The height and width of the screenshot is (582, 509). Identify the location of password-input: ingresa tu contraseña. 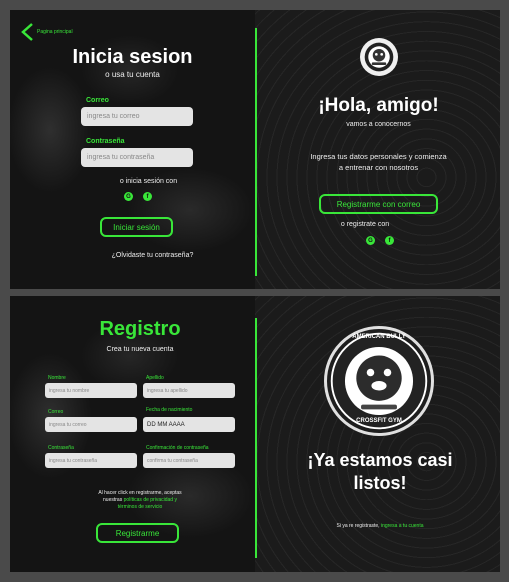
(137, 157).